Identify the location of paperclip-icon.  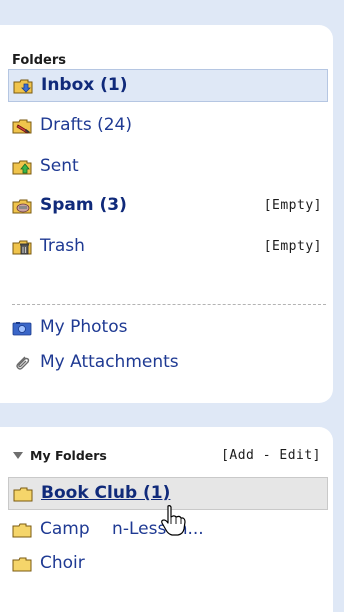
(23, 363).